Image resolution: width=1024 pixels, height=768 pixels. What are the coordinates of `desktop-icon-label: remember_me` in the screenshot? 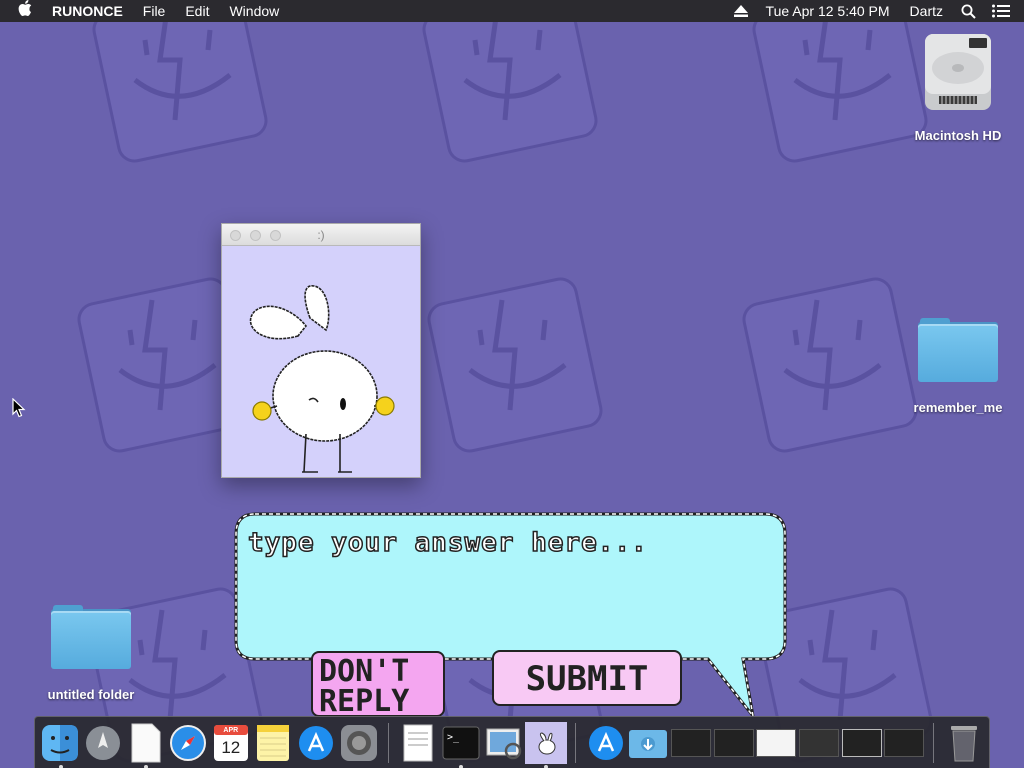 It's located at (958, 407).